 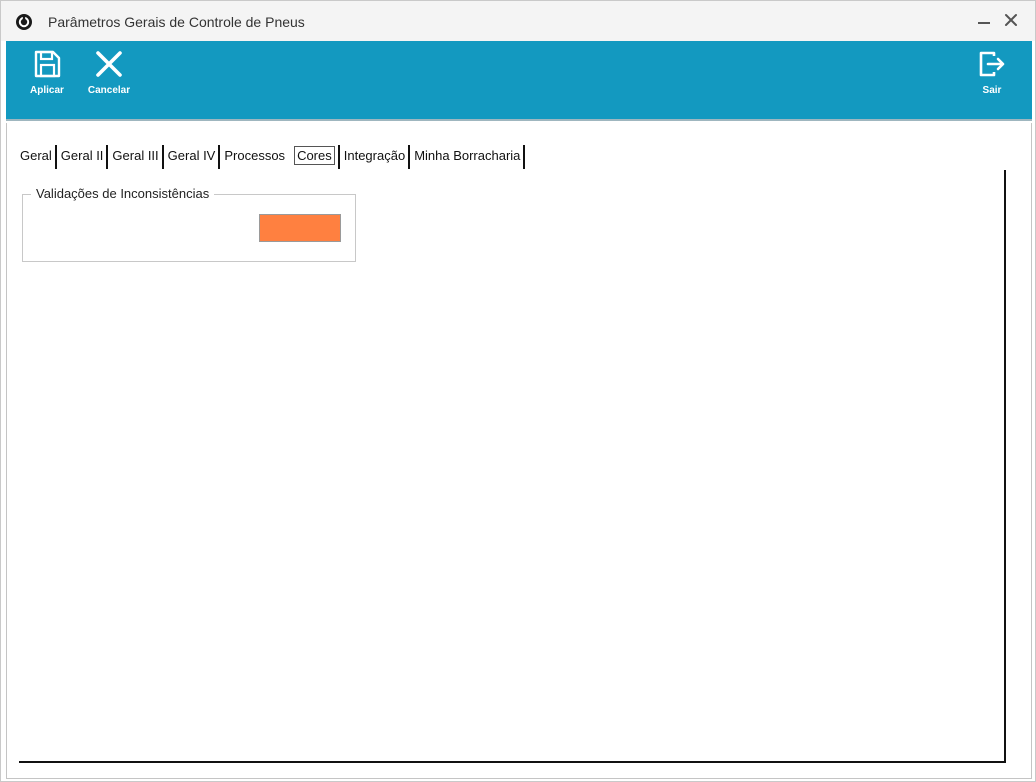 I want to click on title-bar: Parâmetros Gerais de Controle de Pneus, so click(x=518, y=21).